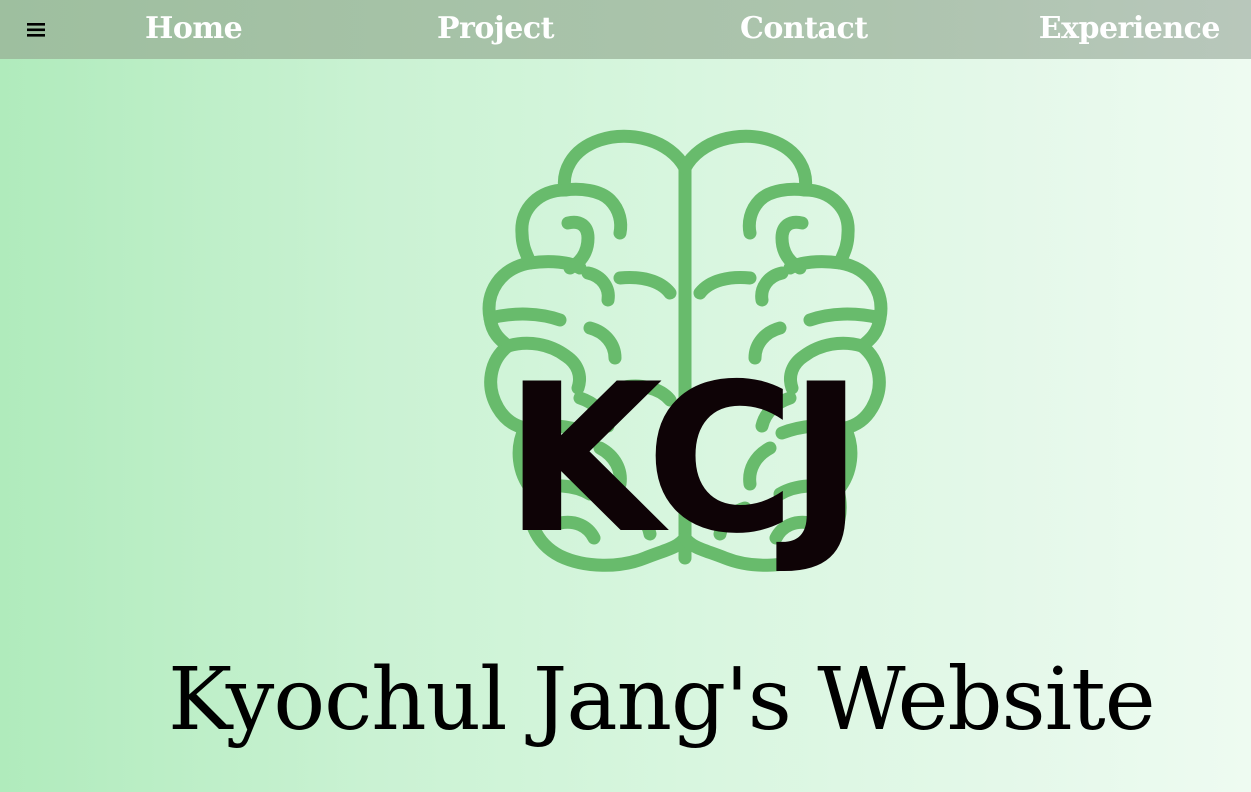 Image resolution: width=1251 pixels, height=792 pixels. What do you see at coordinates (804, 29) in the screenshot?
I see `nav-link-contact: Contact` at bounding box center [804, 29].